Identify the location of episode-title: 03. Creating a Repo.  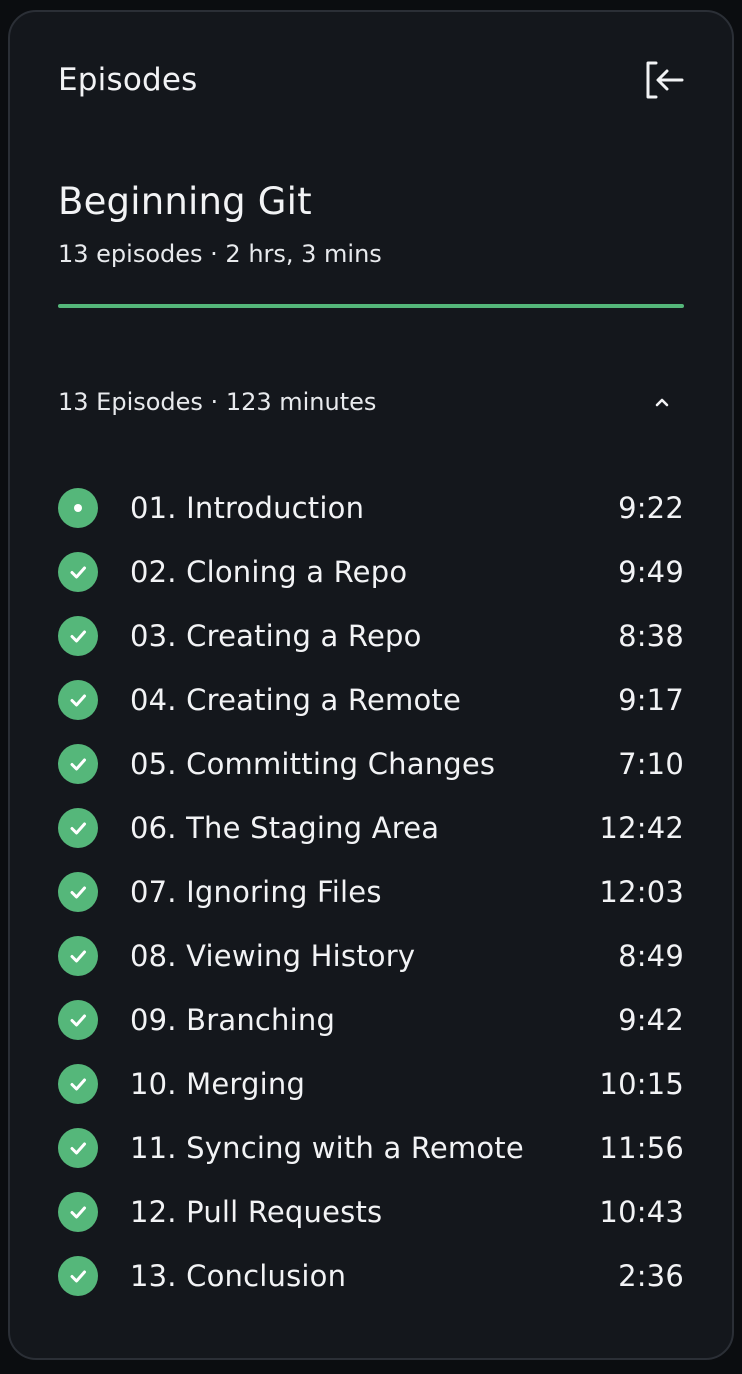
(276, 636).